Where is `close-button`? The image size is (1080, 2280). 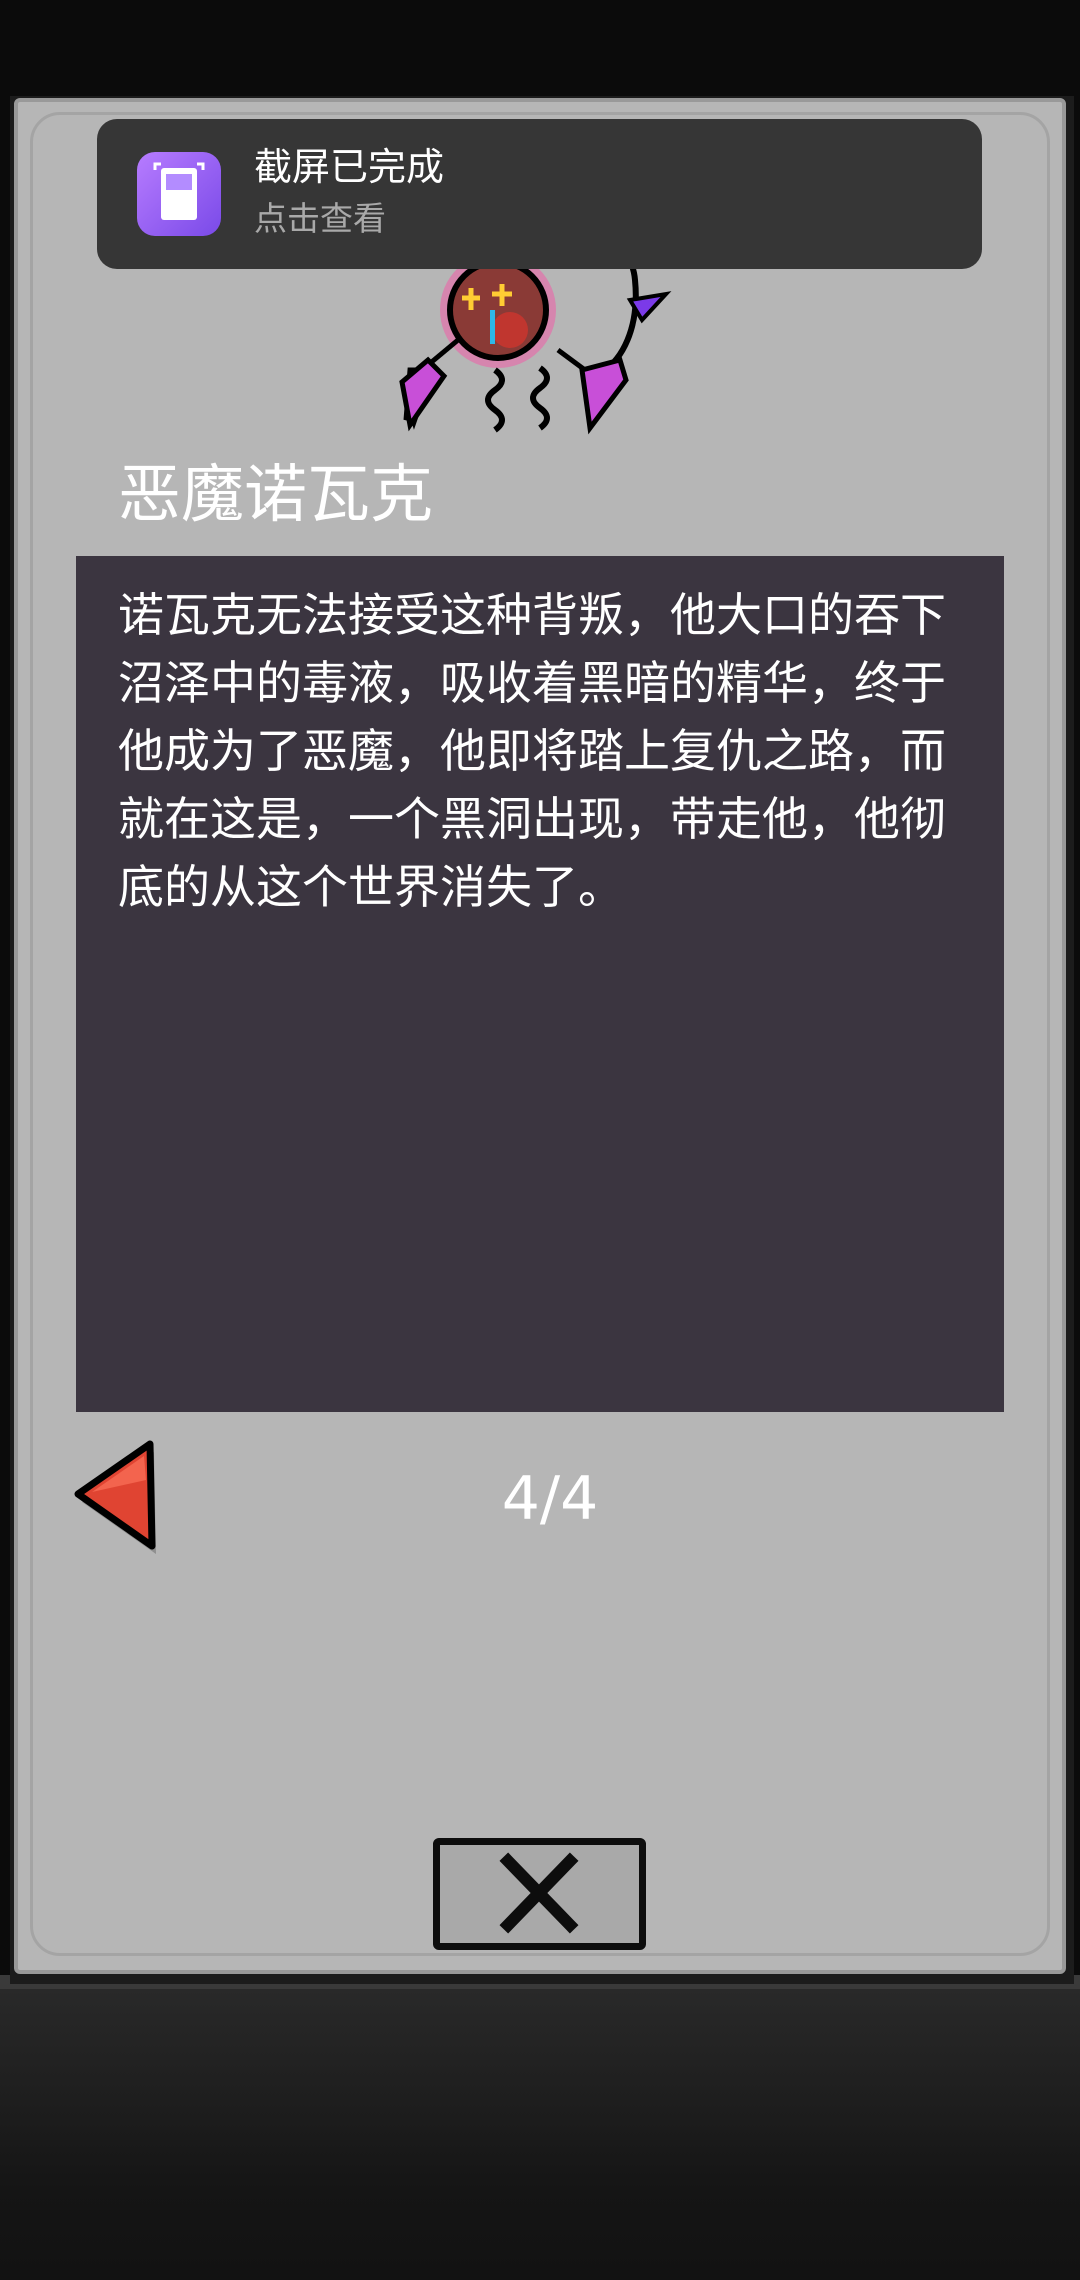 close-button is located at coordinates (539, 1894).